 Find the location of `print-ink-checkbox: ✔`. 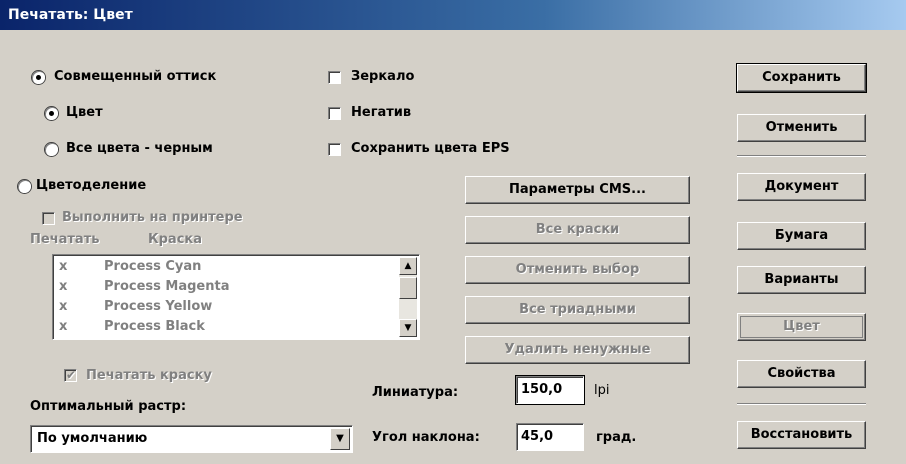

print-ink-checkbox: ✔ is located at coordinates (70, 375).